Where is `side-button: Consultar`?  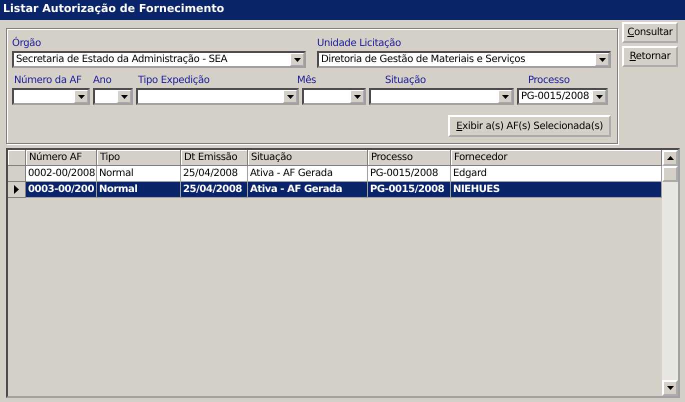
side-button: Consultar is located at coordinates (650, 32).